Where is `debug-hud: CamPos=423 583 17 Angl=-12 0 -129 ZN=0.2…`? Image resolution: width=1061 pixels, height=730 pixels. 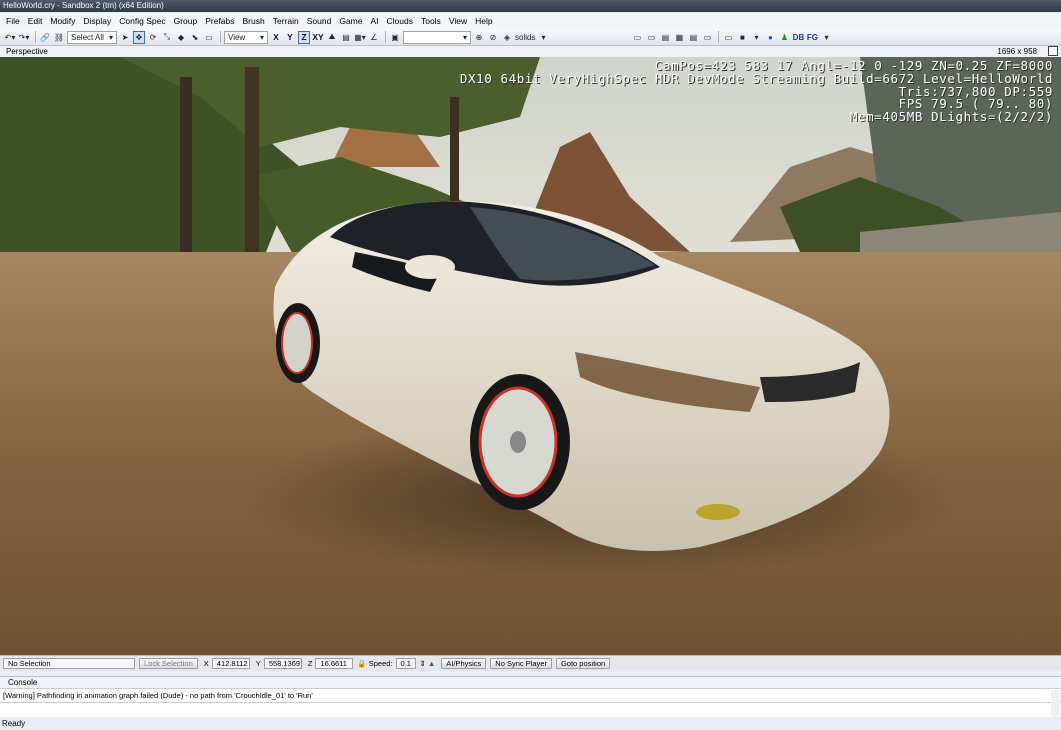
debug-hud: CamPos=423 583 17 Angl=-12 0 -129 ZN=0.2… is located at coordinates (756, 92).